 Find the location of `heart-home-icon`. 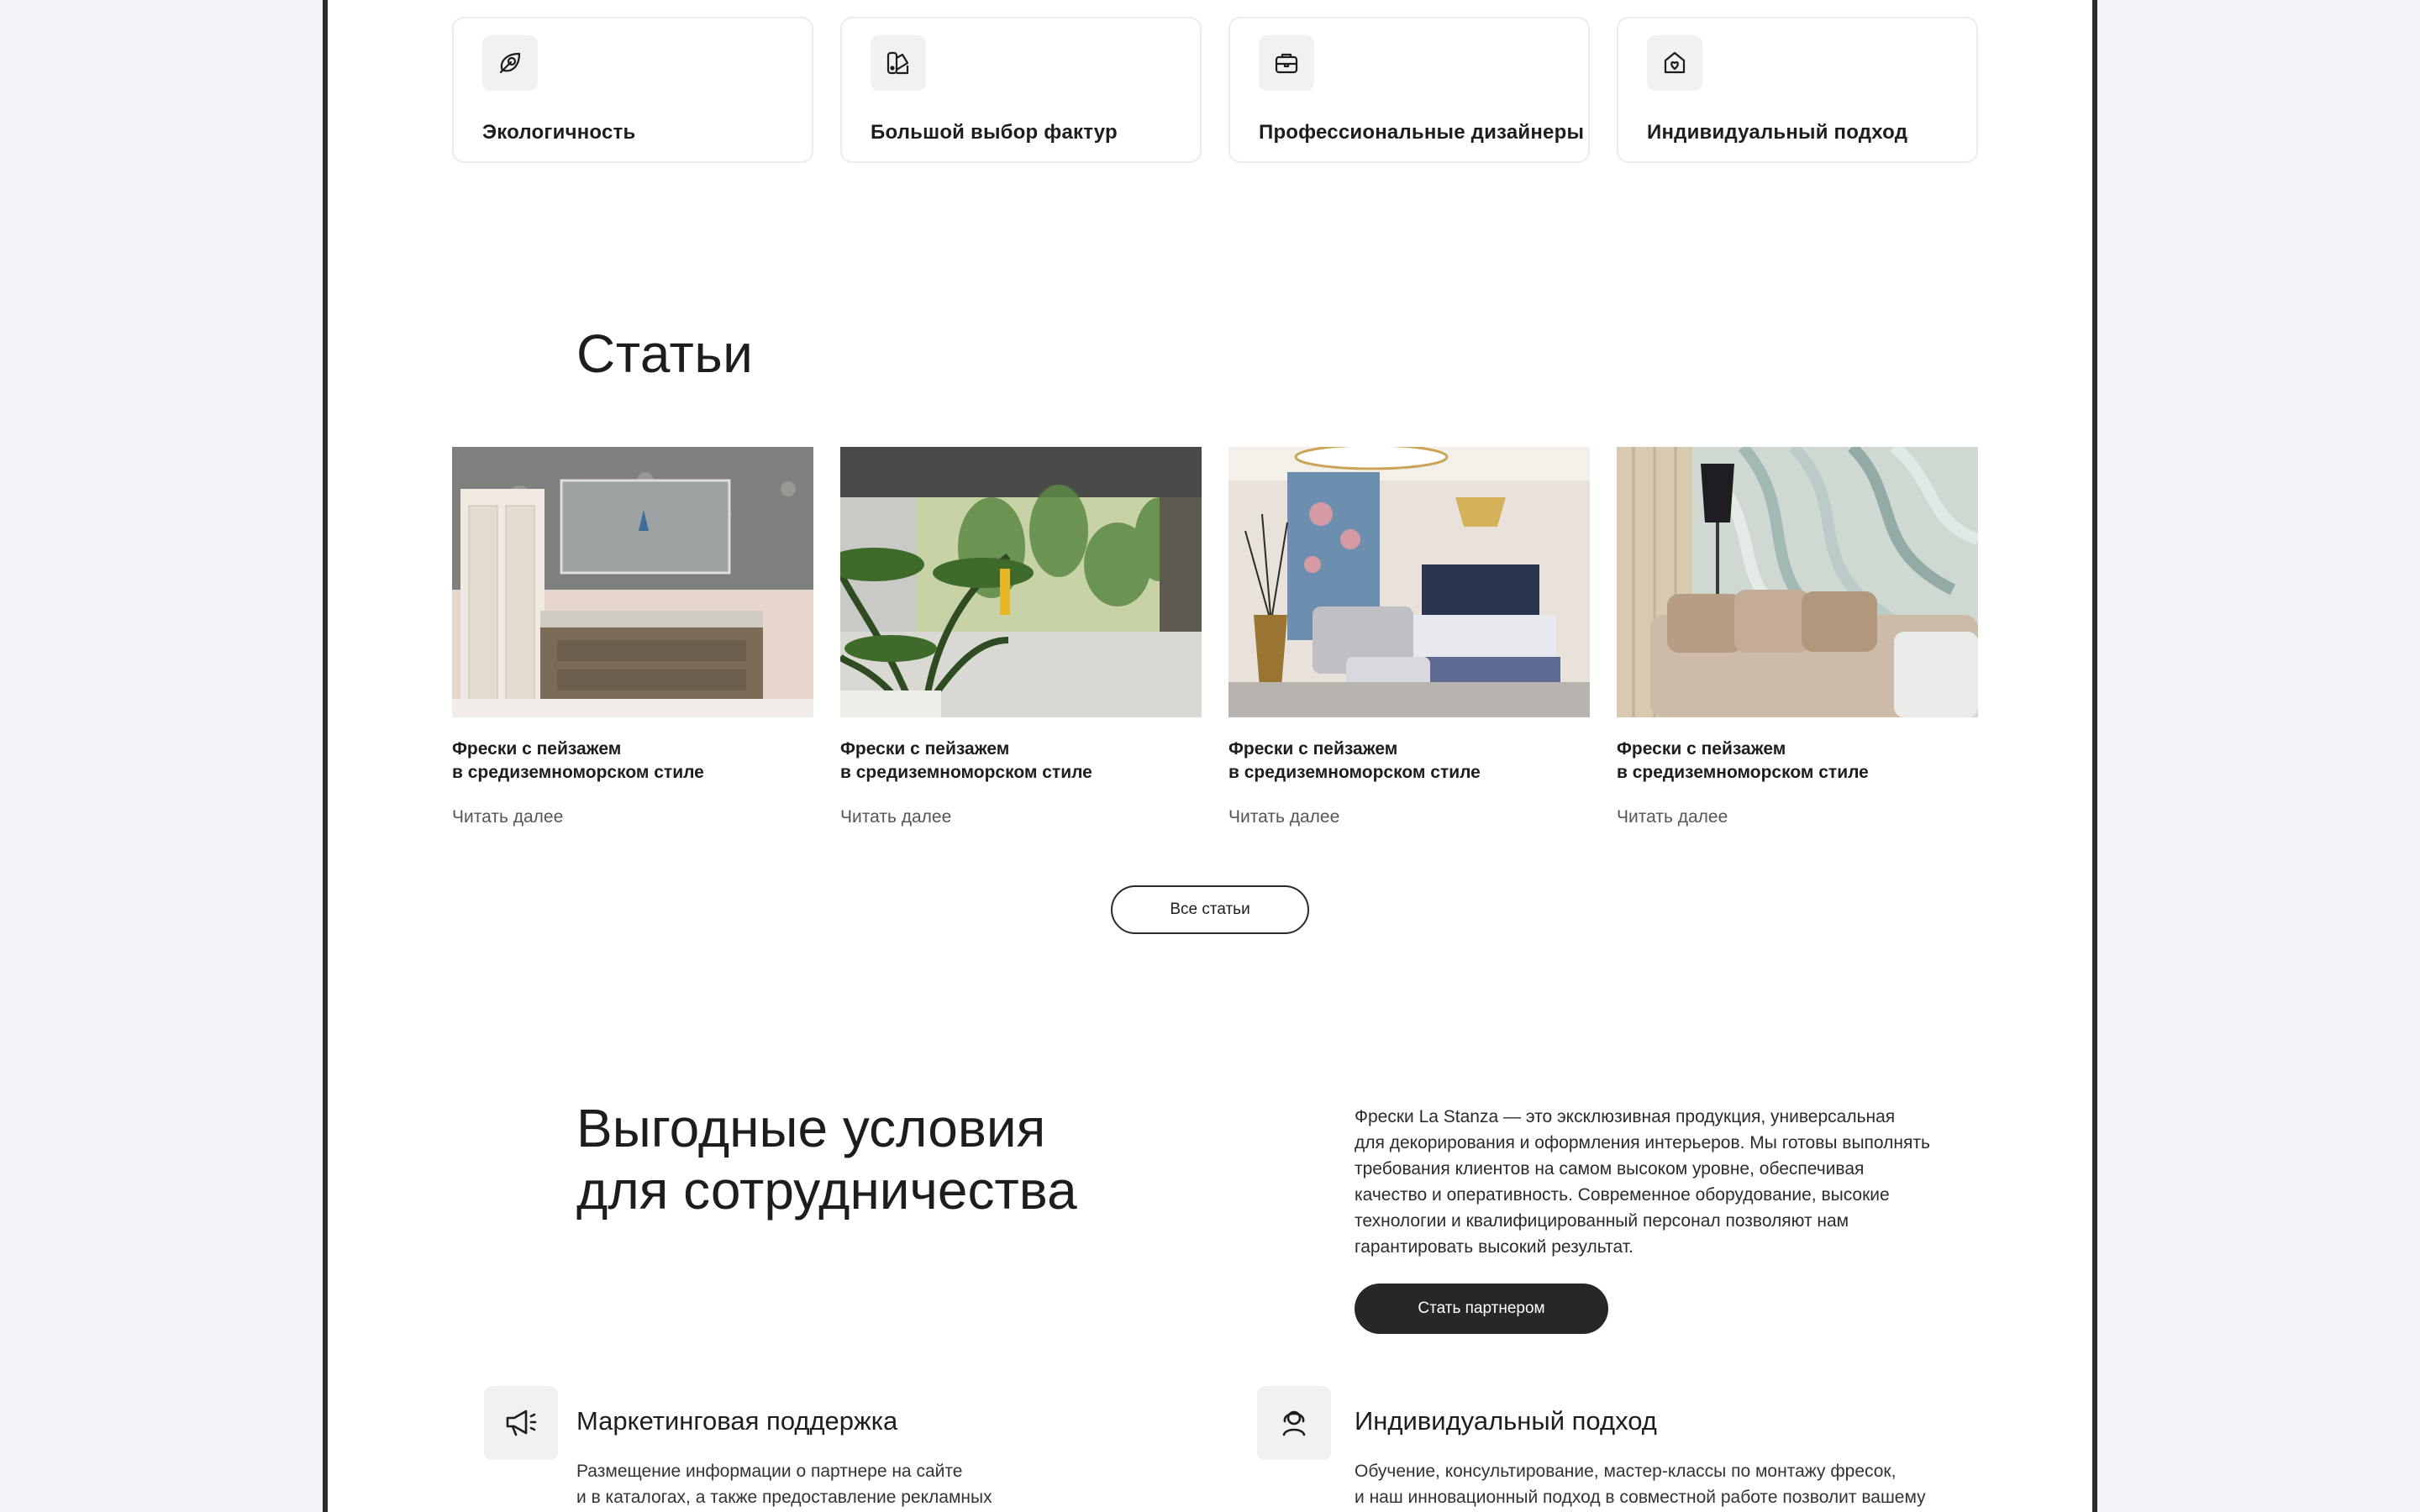

heart-home-icon is located at coordinates (1675, 63).